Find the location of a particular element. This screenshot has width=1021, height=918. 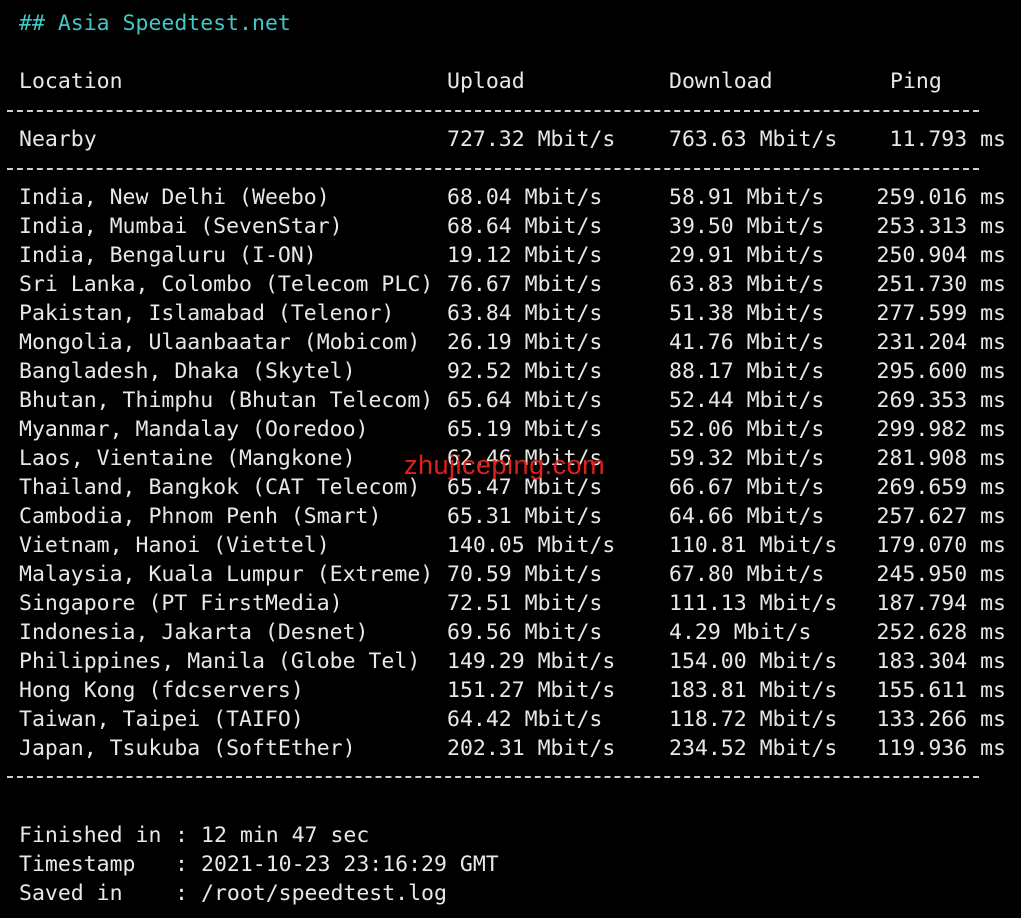

location-cell: Laos, Vientaine (Mangkone) is located at coordinates (187, 458).